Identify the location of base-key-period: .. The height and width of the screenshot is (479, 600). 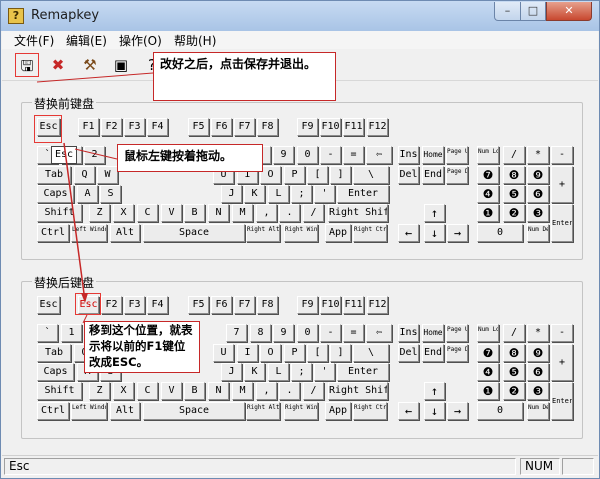
(289, 213).